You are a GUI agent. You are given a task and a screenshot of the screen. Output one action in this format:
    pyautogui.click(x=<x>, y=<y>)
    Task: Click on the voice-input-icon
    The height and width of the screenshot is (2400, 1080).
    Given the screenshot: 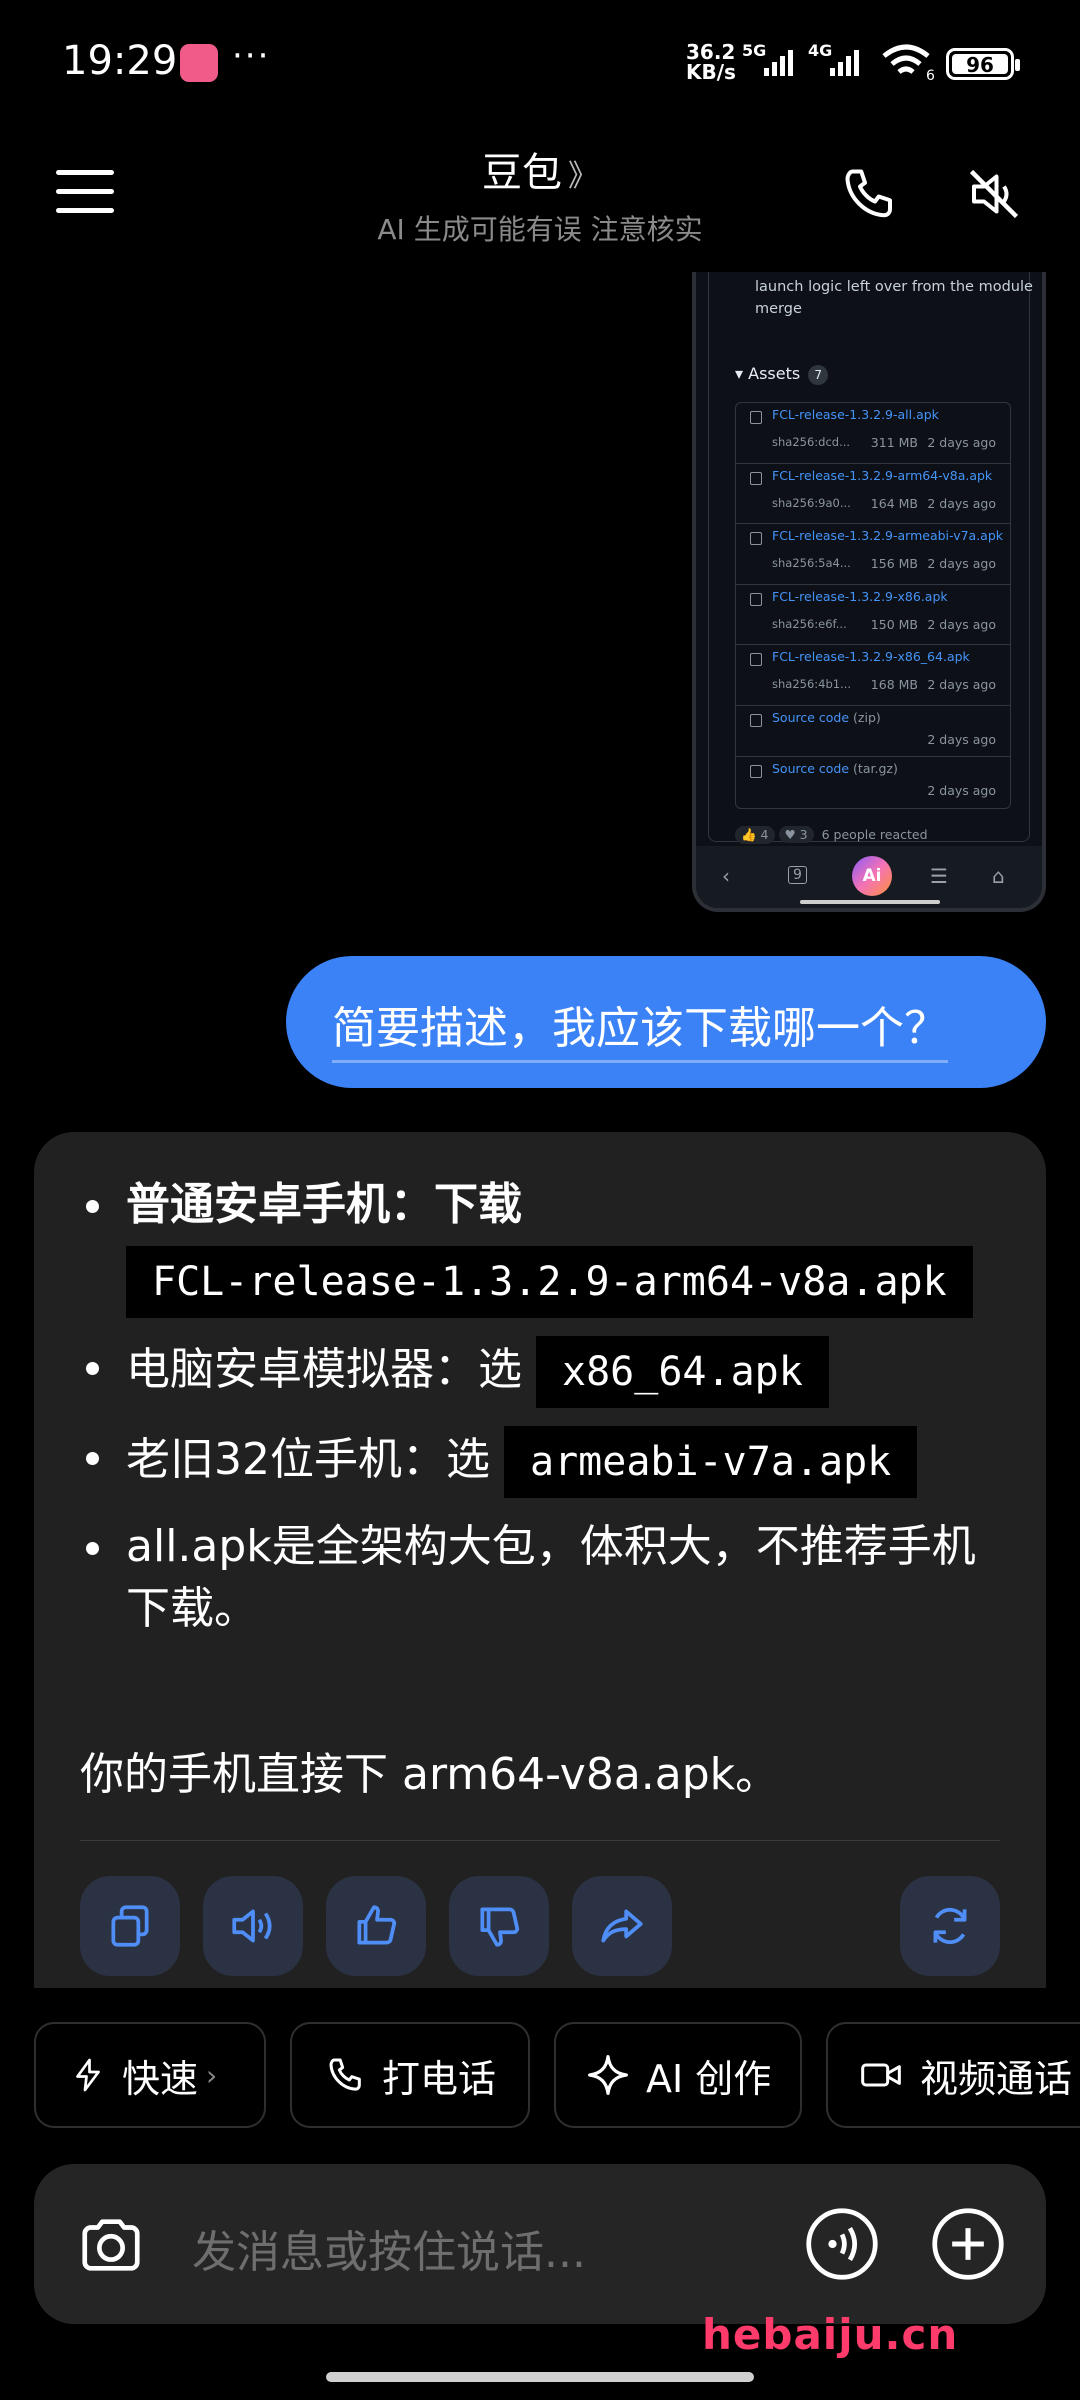 What is the action you would take?
    pyautogui.click(x=842, y=2244)
    